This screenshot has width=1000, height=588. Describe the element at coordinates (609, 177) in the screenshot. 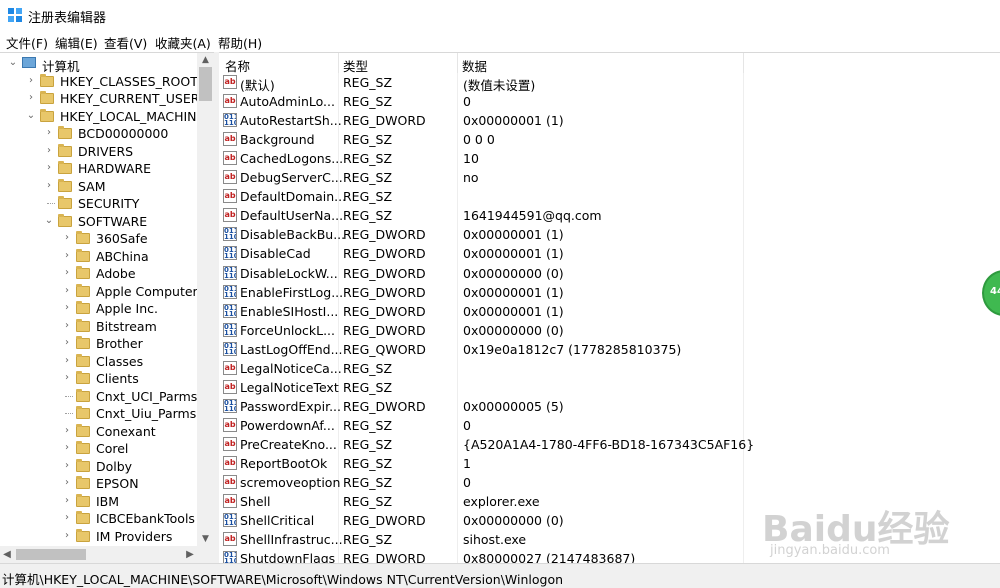

I see `value-row: ab DebugServerC... REG_SZ no` at that location.